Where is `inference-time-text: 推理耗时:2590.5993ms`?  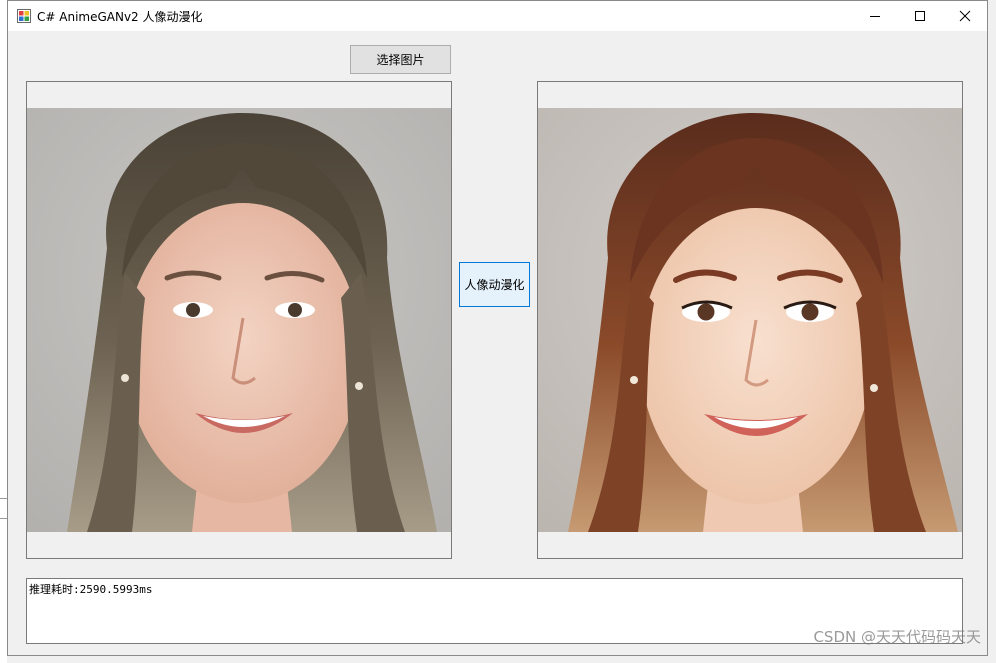 inference-time-text: 推理耗时:2590.5993ms is located at coordinates (91, 589).